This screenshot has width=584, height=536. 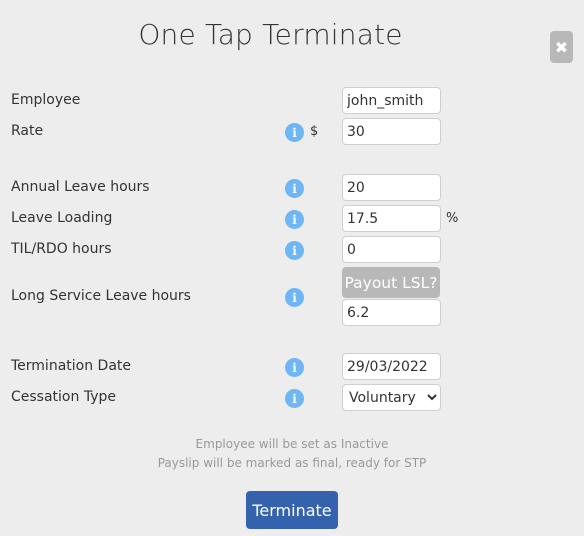 I want to click on termination-date-label: Termination Date, so click(x=71, y=366).